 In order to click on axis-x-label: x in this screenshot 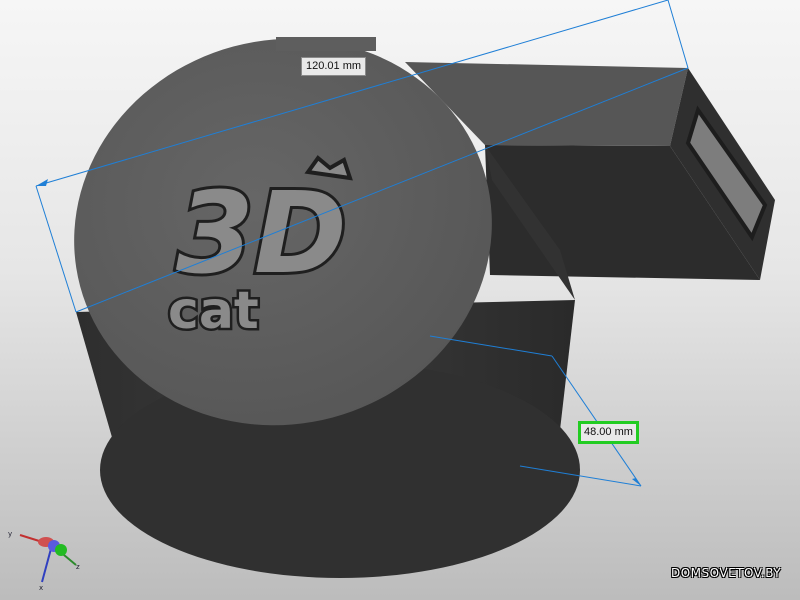, I will do `click(41, 588)`.